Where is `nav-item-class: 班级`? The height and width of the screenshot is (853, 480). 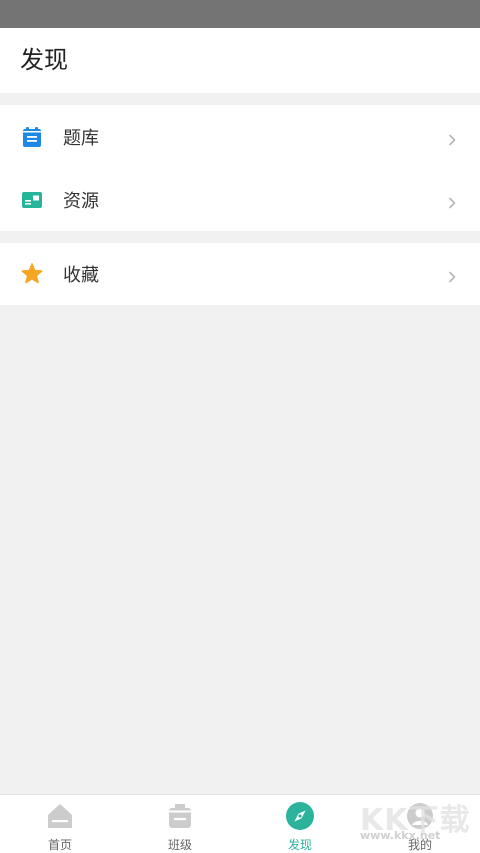
nav-item-class: 班级 is located at coordinates (180, 824).